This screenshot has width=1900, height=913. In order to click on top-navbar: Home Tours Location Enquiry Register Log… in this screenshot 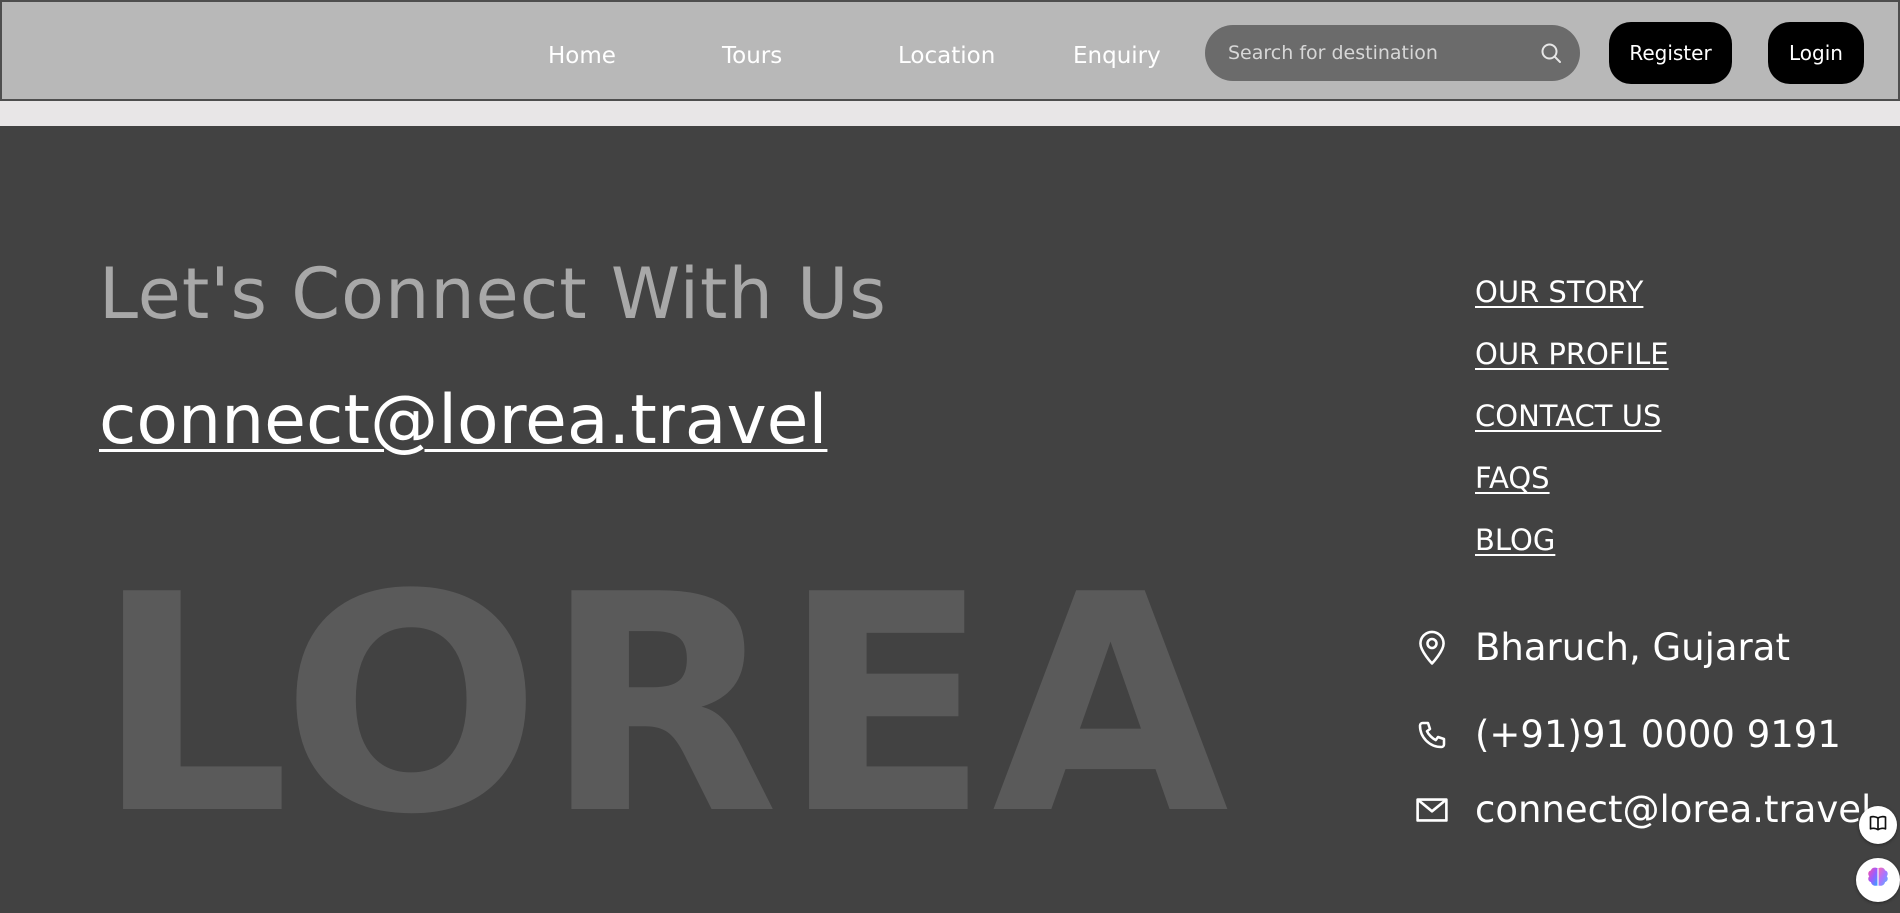, I will do `click(950, 50)`.